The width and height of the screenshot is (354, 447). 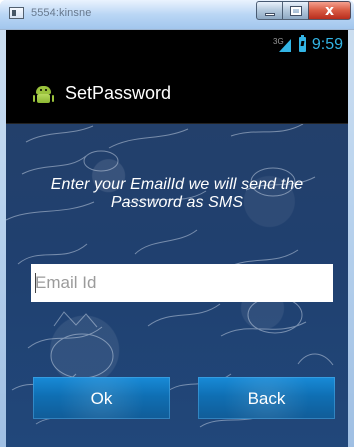 What do you see at coordinates (327, 44) in the screenshot?
I see `status-time: 9:59` at bounding box center [327, 44].